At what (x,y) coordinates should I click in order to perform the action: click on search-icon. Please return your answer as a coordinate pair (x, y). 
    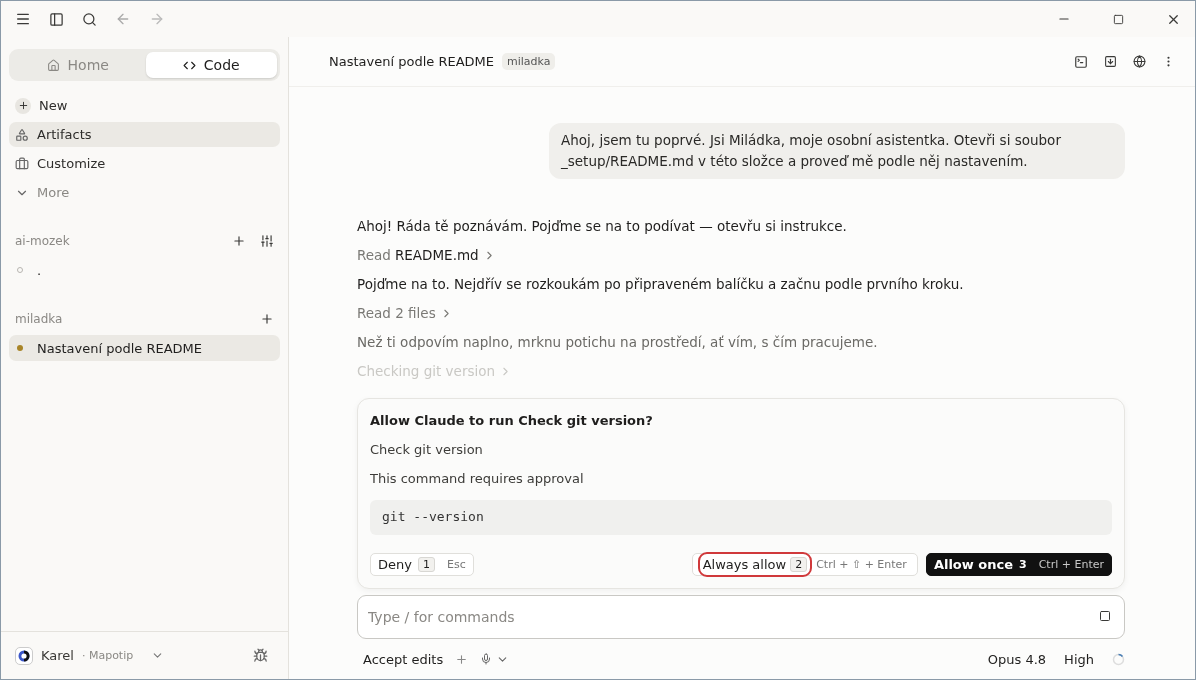
    Looking at the image, I should click on (89, 19).